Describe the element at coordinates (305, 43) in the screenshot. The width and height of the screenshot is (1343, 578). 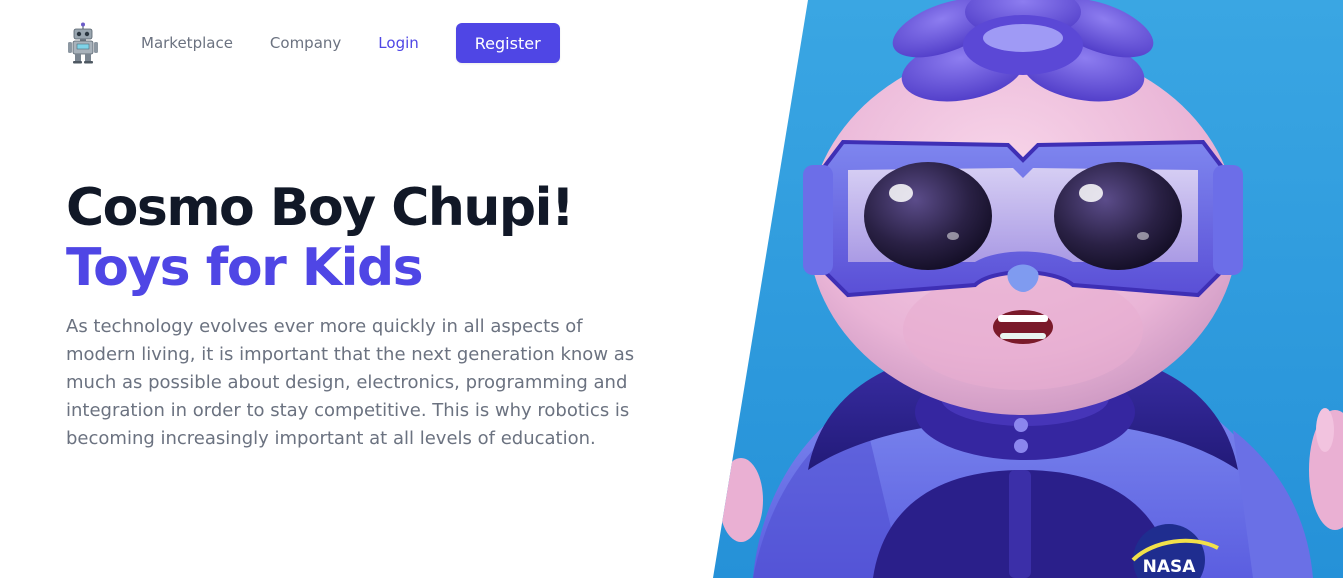
I see `nav-link-company: Company` at that location.